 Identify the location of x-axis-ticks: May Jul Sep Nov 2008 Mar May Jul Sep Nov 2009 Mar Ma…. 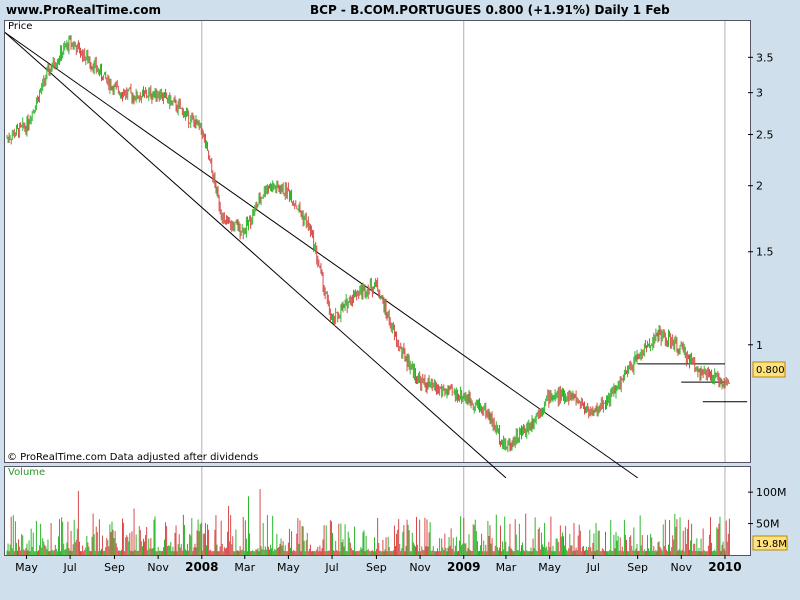
(378, 564).